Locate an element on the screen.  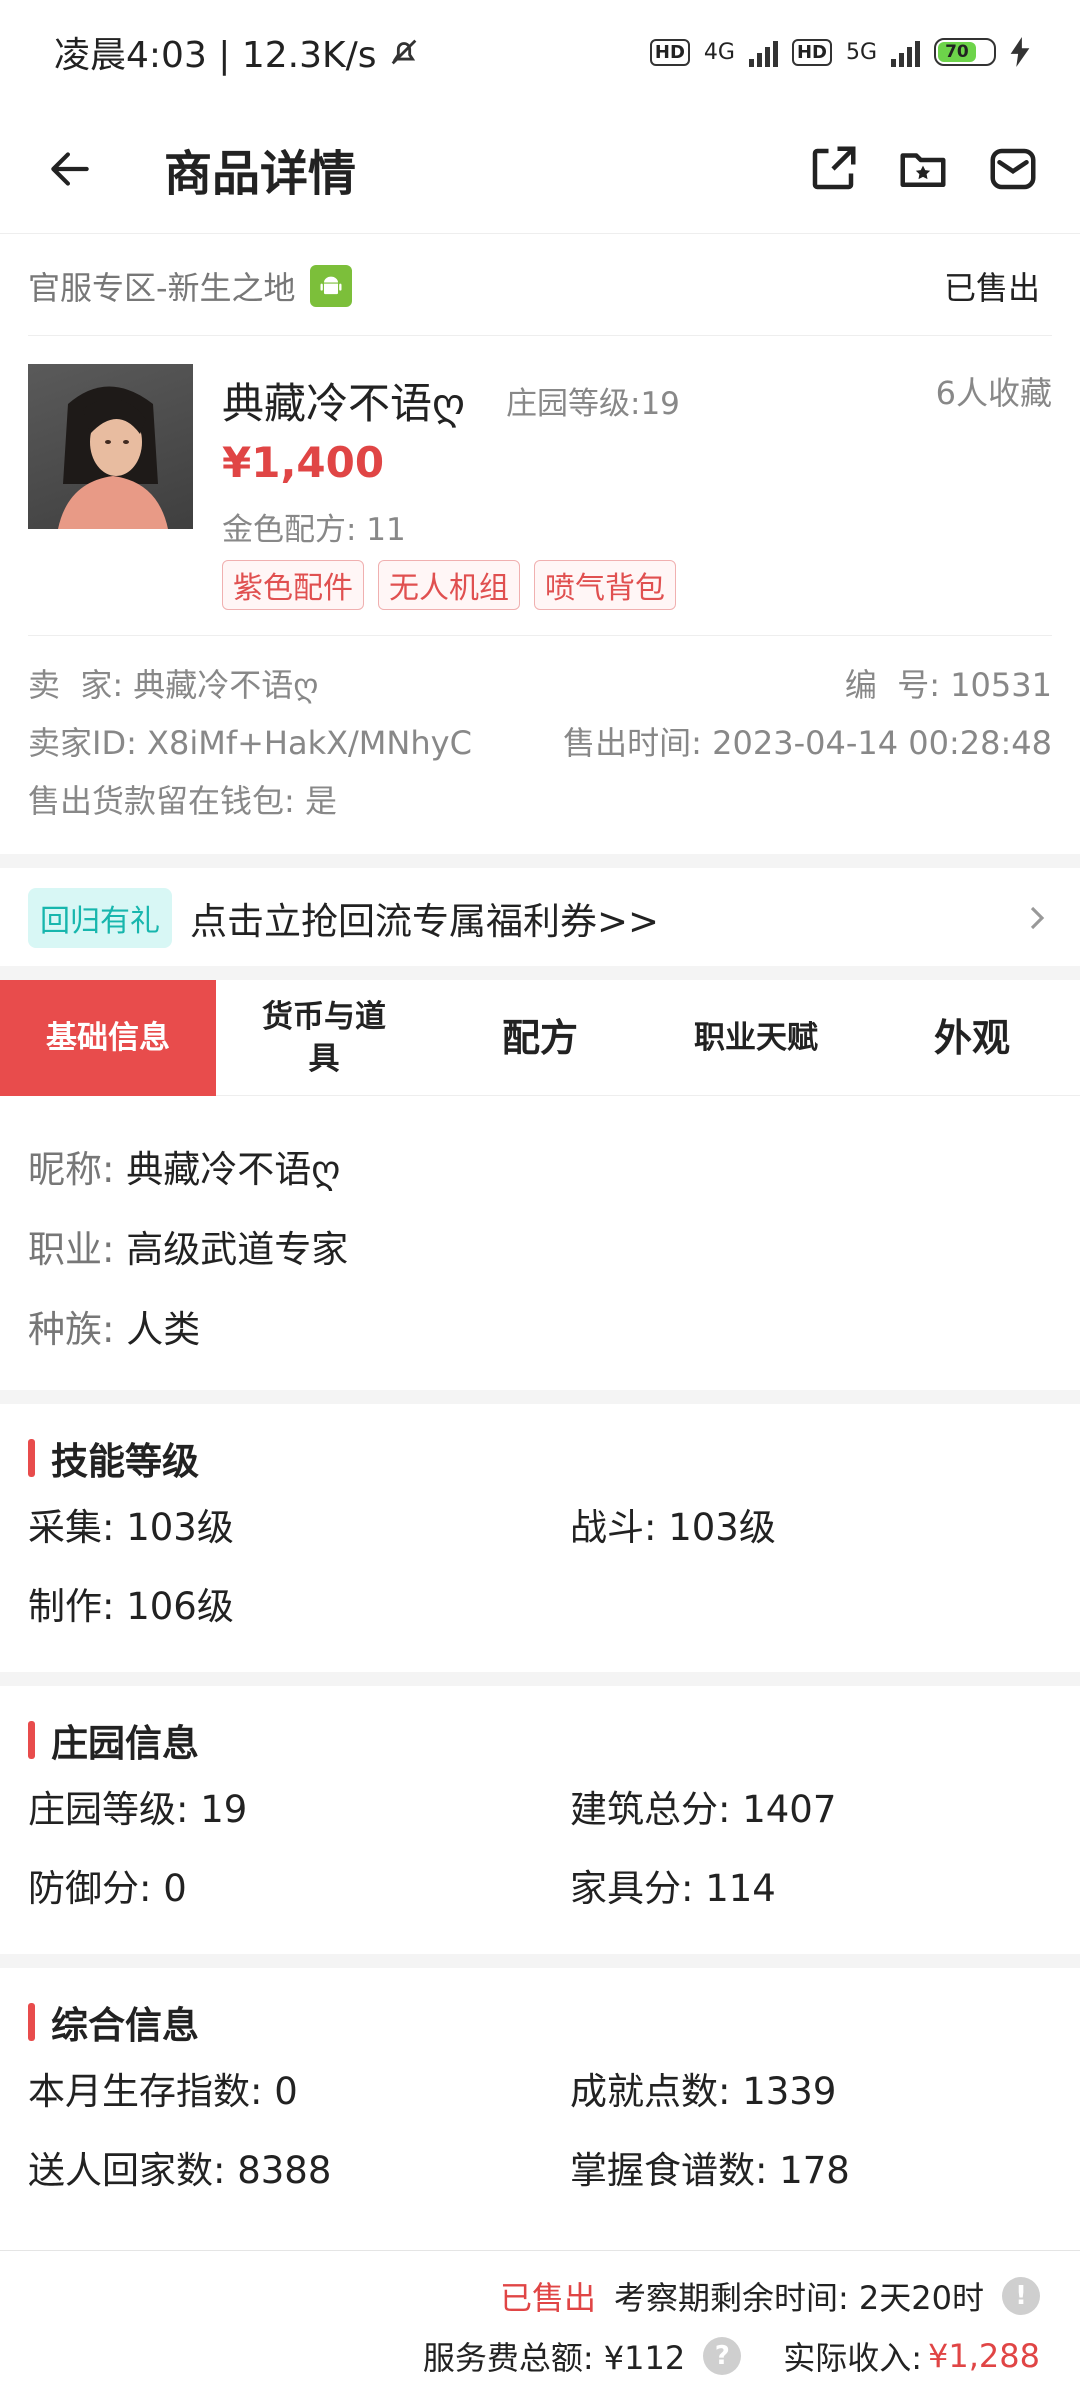
building-score: 建筑总分: 1407 is located at coordinates (703, 1809).